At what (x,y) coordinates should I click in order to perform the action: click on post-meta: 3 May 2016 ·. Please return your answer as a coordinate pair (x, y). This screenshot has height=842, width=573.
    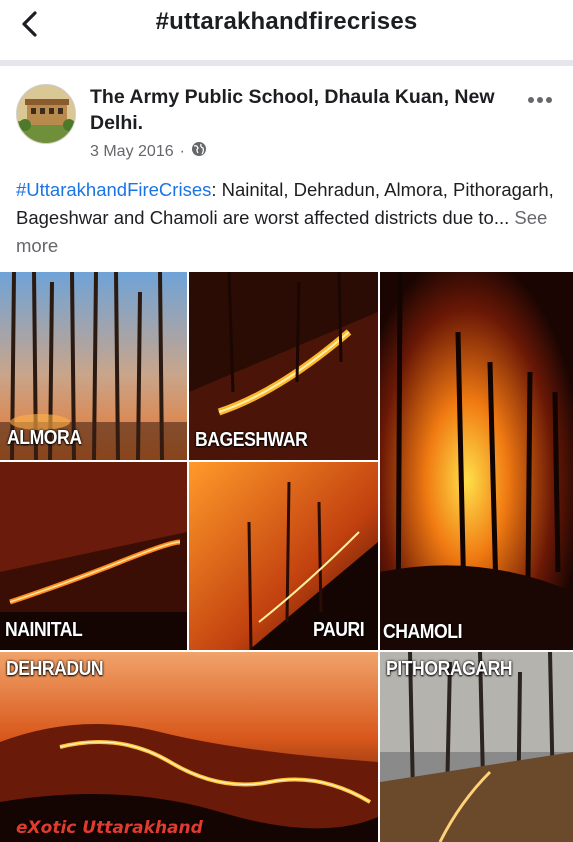
    Looking at the image, I should click on (148, 151).